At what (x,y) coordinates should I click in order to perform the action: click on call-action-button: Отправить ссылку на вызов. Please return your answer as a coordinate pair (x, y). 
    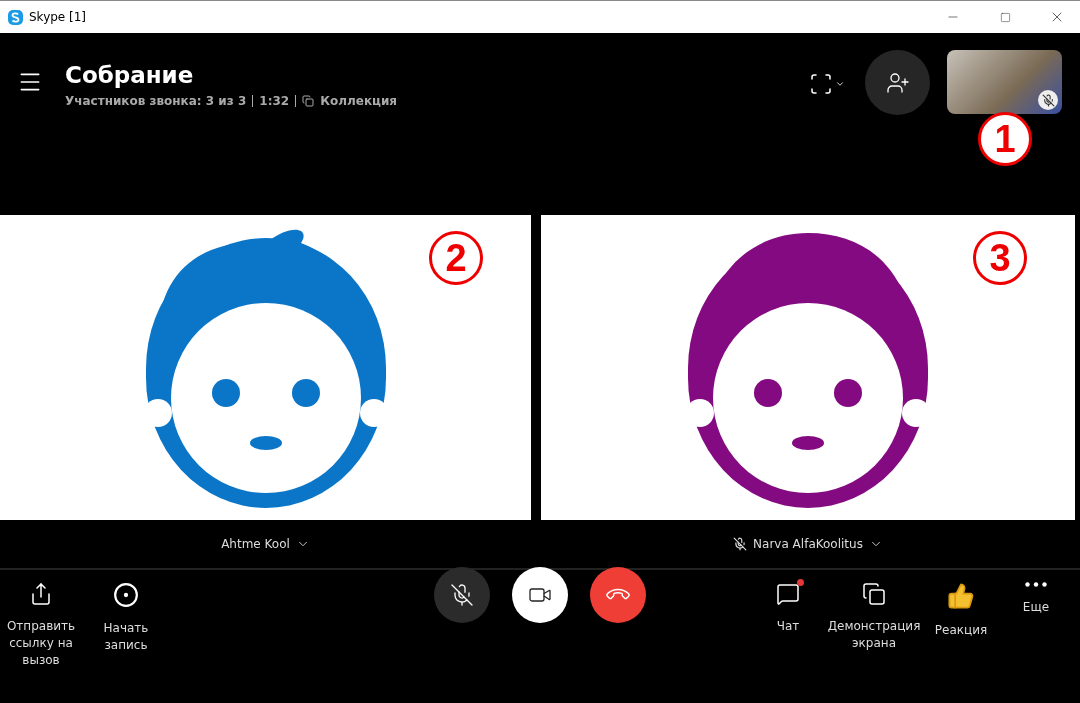
    Looking at the image, I should click on (41, 636).